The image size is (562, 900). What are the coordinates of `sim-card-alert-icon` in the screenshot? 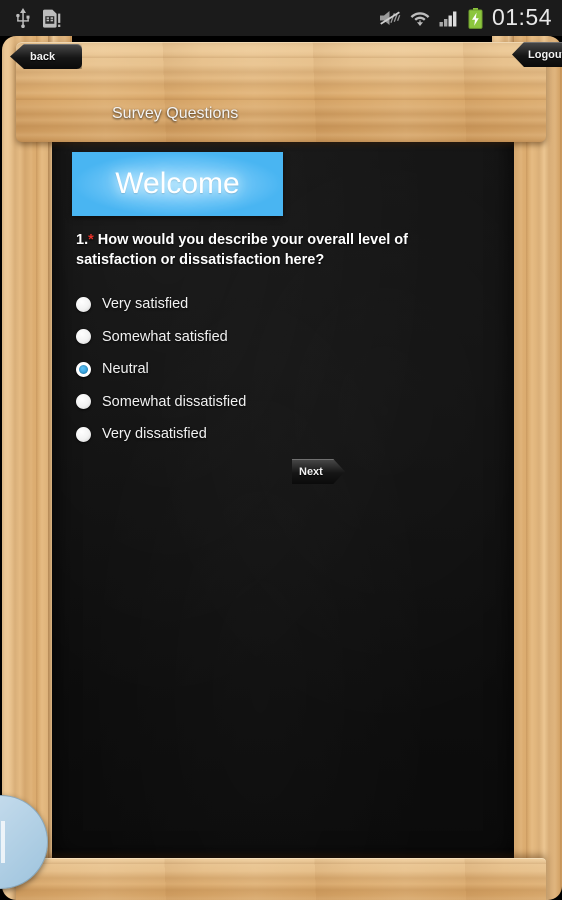 It's located at (52, 18).